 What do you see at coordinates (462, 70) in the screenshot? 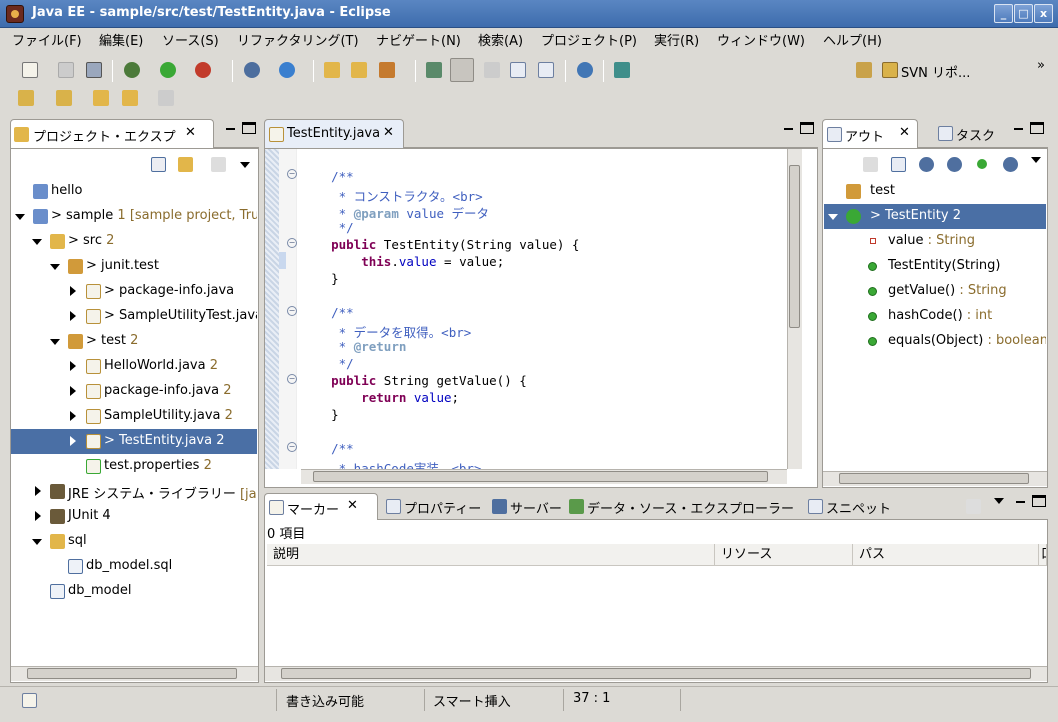
I see `mark-occurrences-icon` at bounding box center [462, 70].